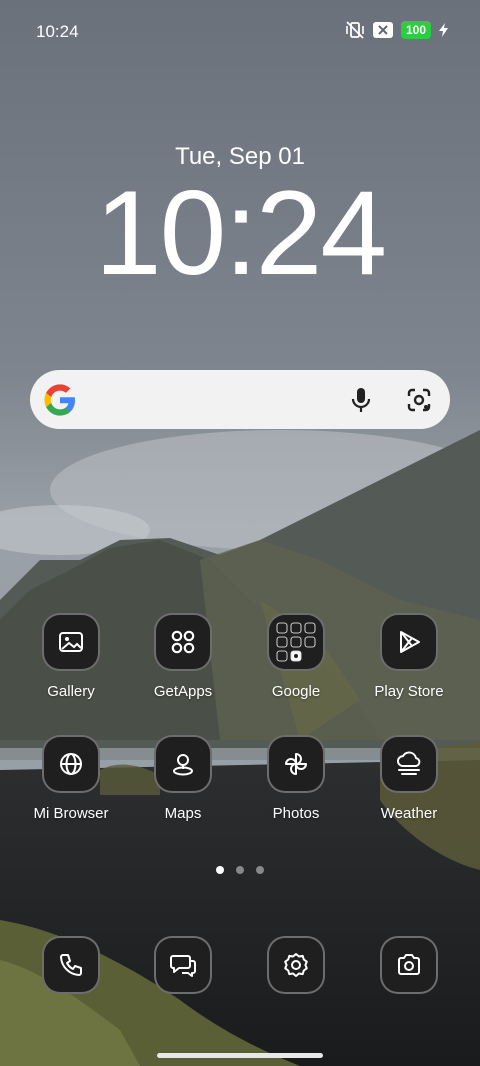 Image resolution: width=480 pixels, height=1066 pixels. Describe the element at coordinates (409, 691) in the screenshot. I see `app-label: Play Store` at that location.